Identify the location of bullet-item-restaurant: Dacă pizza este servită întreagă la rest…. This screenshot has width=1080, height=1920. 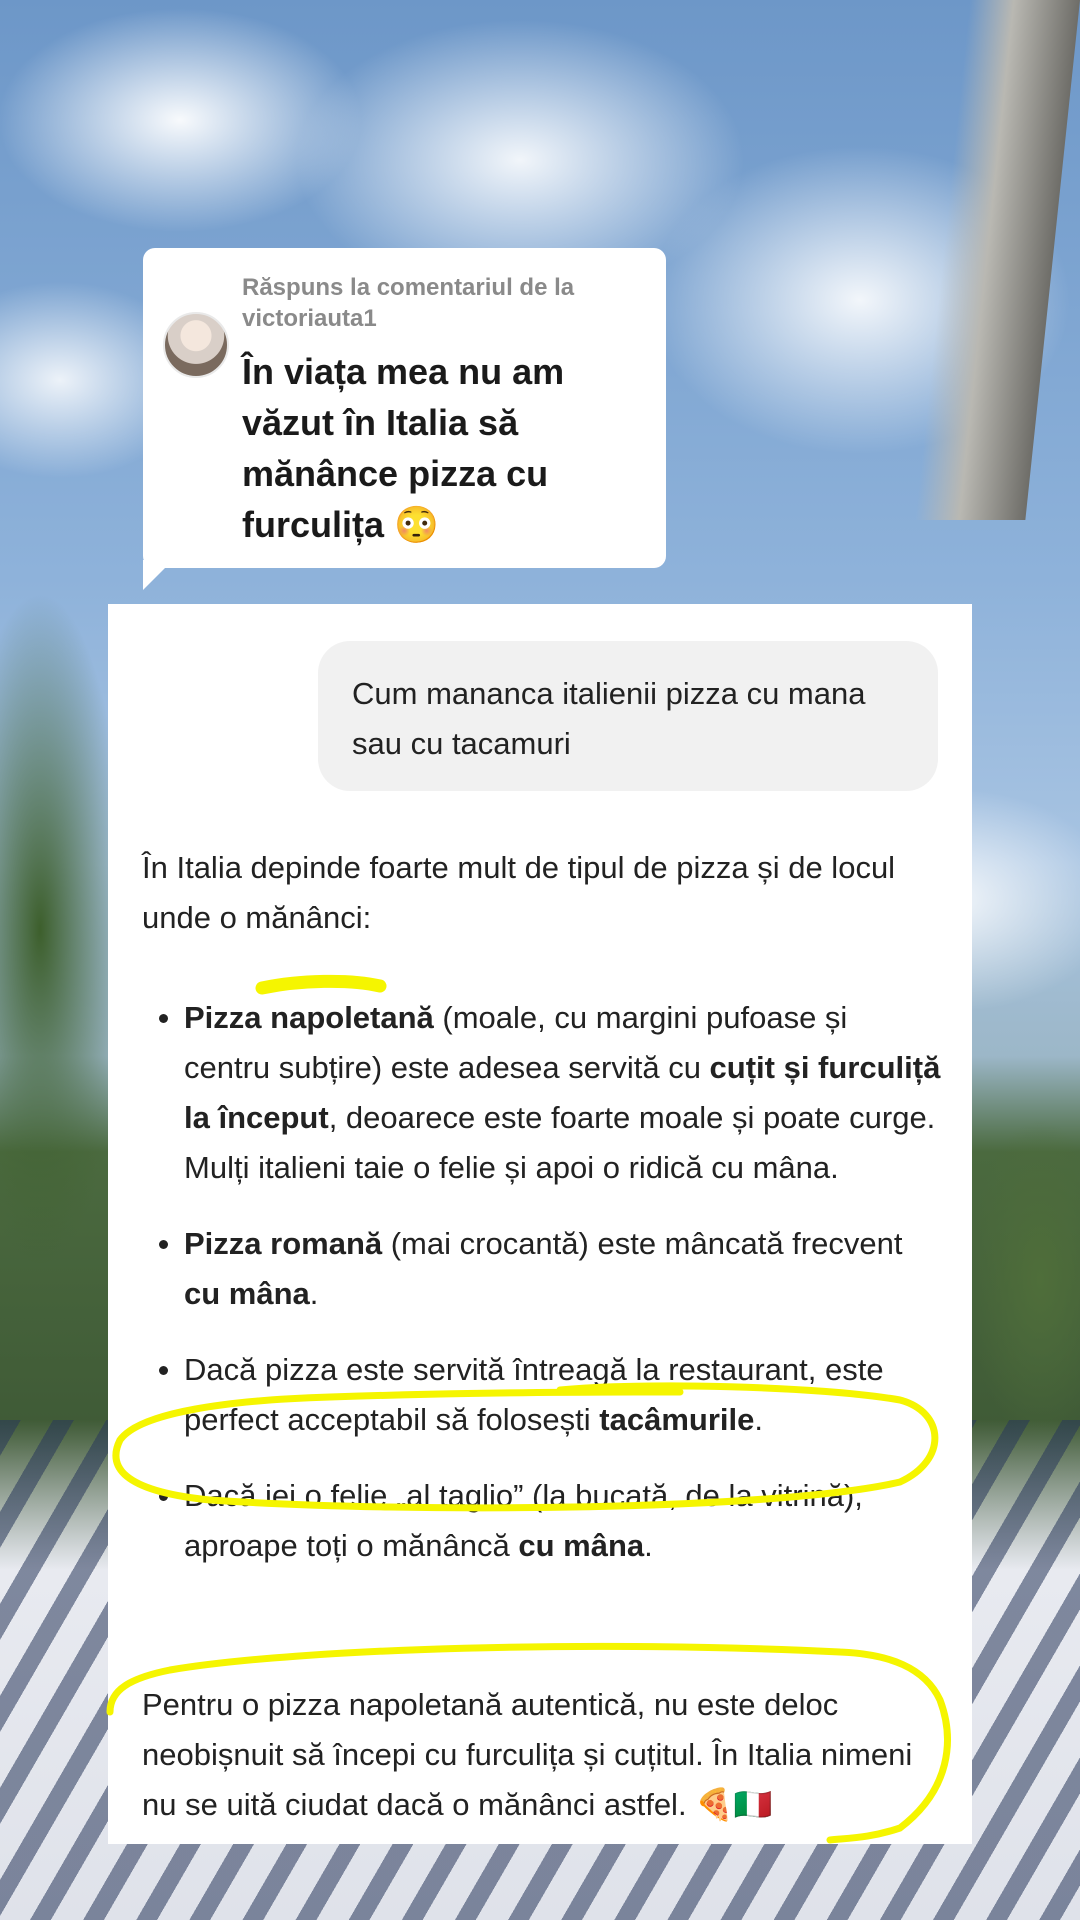
(542, 1395).